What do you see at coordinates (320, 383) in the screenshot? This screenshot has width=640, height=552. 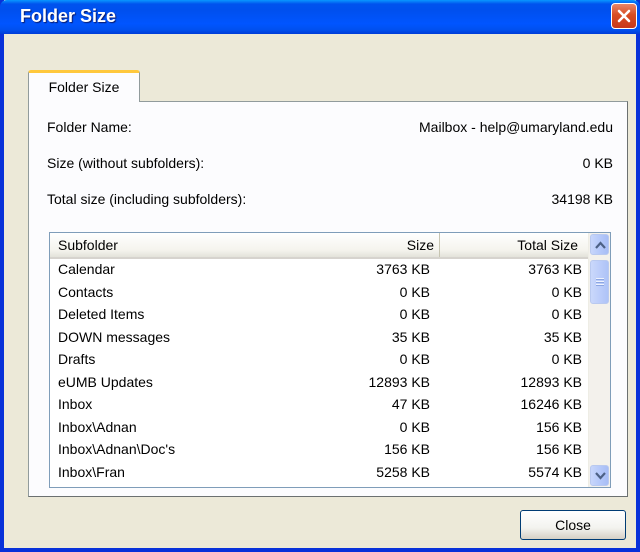 I see `table-row: eUMB Updates 12893 KB 12893 KB` at bounding box center [320, 383].